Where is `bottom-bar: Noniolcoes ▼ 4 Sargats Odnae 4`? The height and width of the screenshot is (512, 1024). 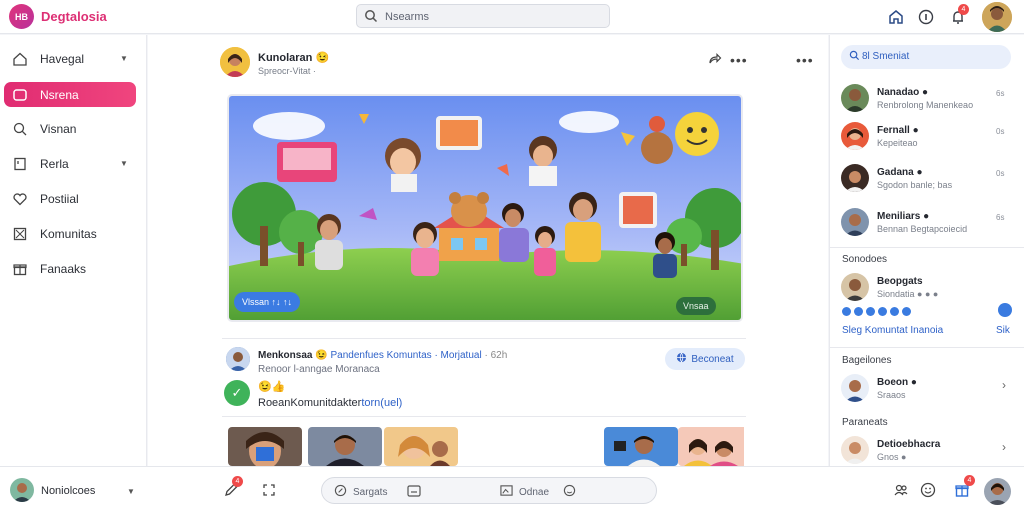
bottom-bar: Noniolcoes ▼ 4 Sargats Odnae 4 is located at coordinates (512, 489).